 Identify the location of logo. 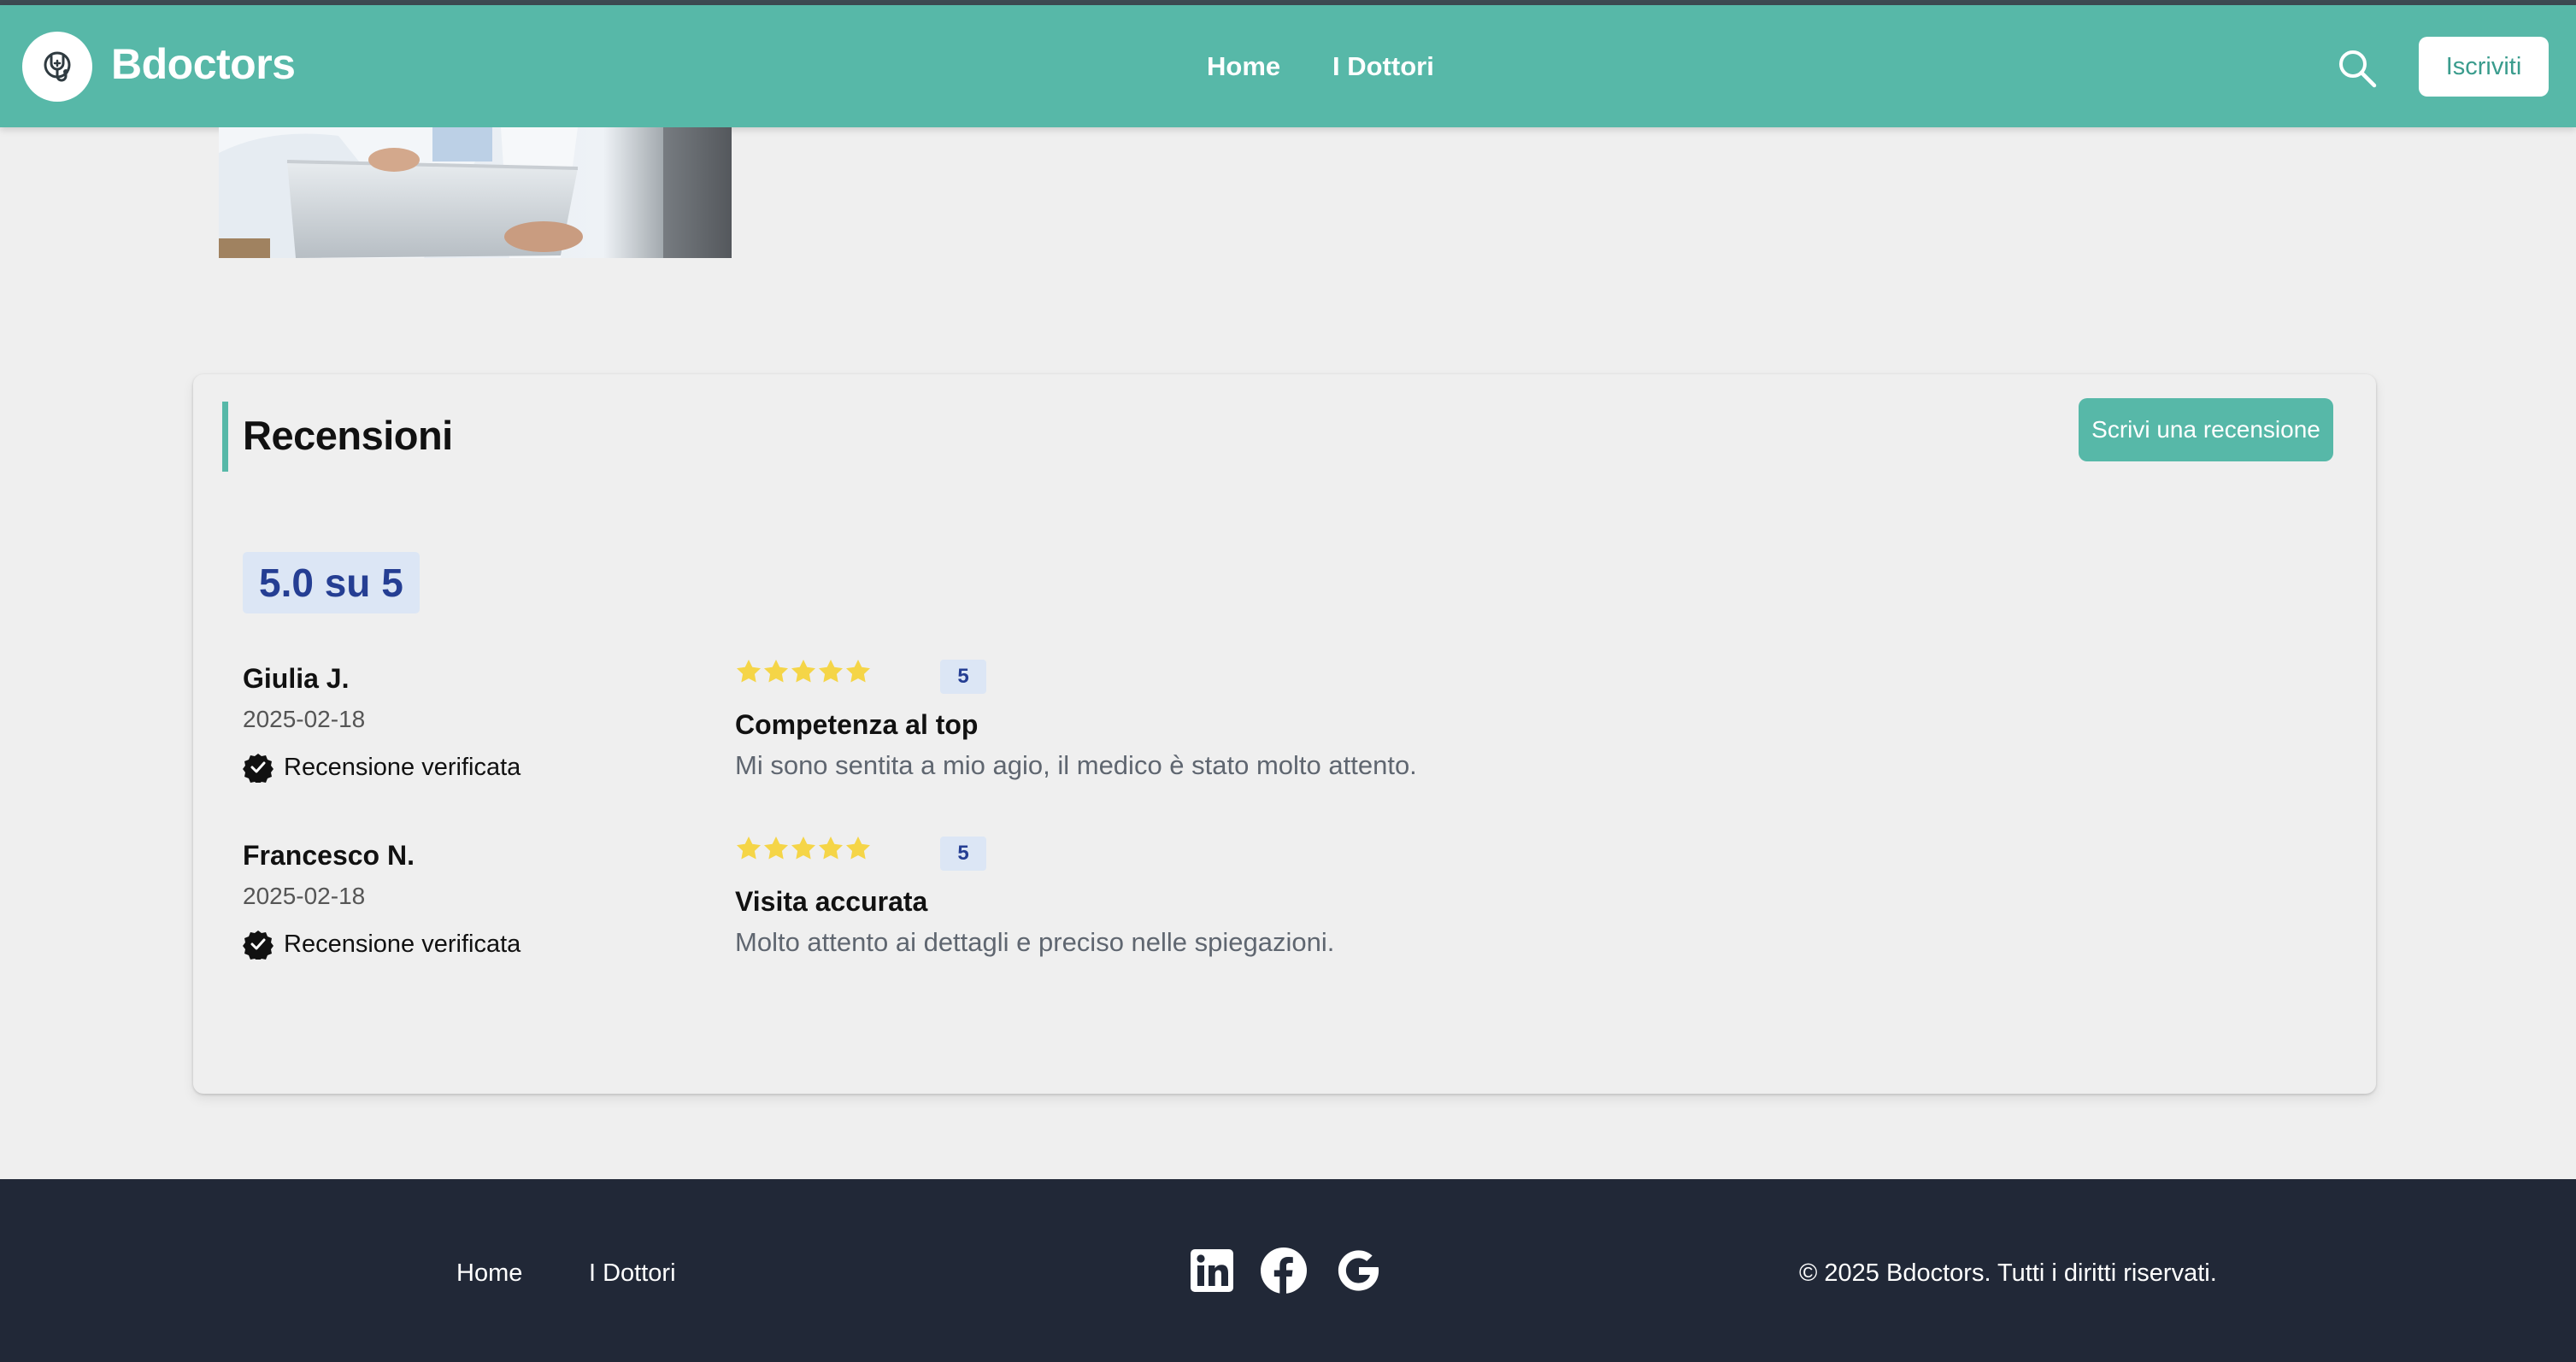
(57, 67).